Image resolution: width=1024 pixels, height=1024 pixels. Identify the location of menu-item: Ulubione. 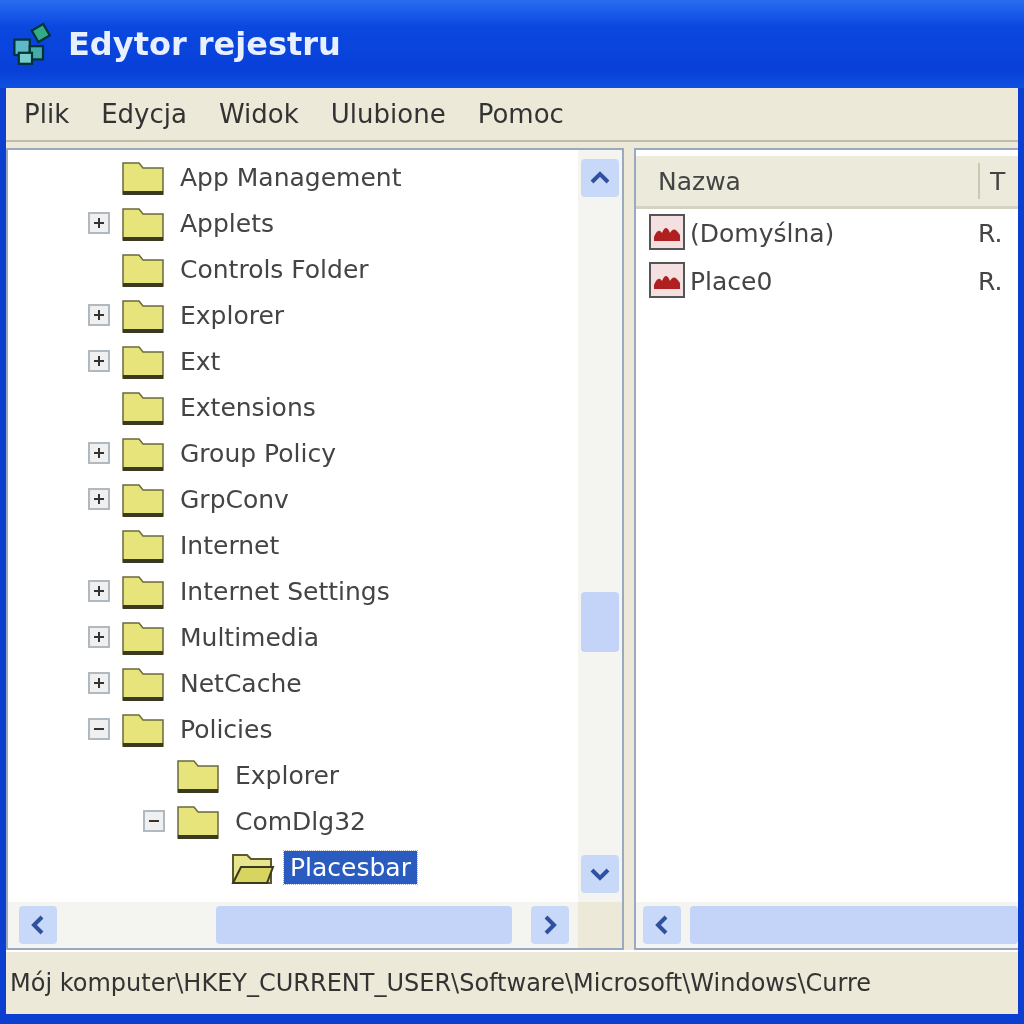
(388, 114).